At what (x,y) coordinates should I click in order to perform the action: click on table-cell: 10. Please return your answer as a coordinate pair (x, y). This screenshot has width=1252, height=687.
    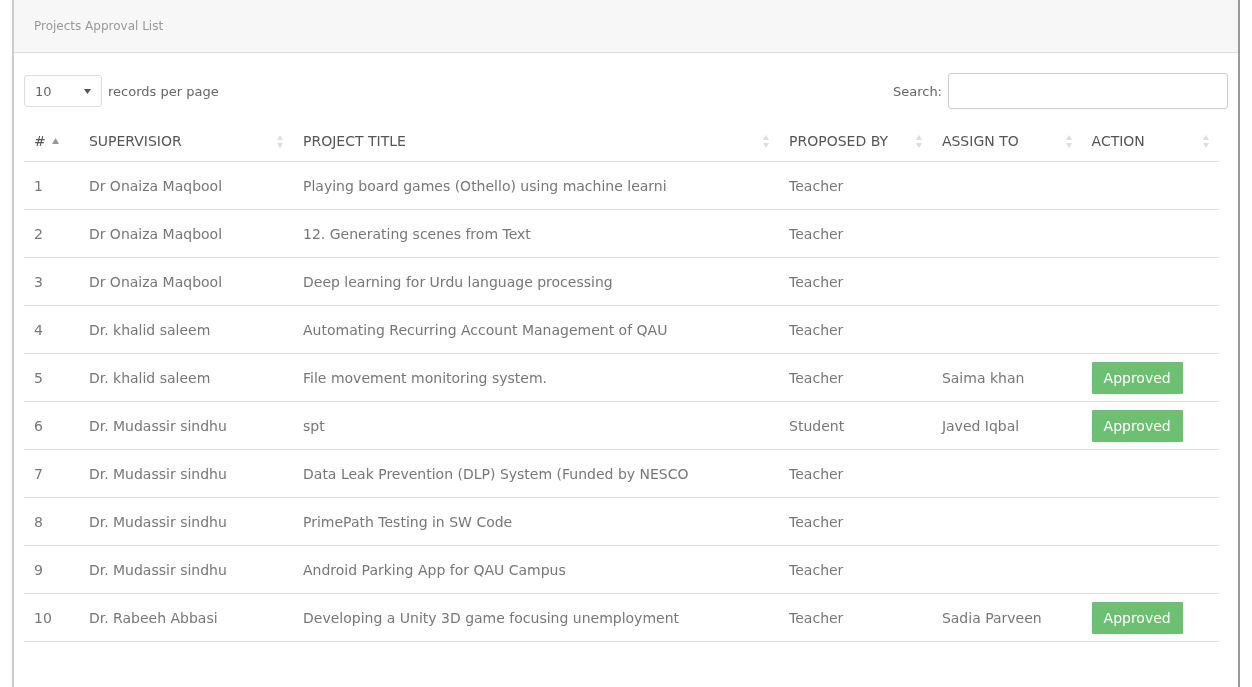
    Looking at the image, I should click on (43, 617).